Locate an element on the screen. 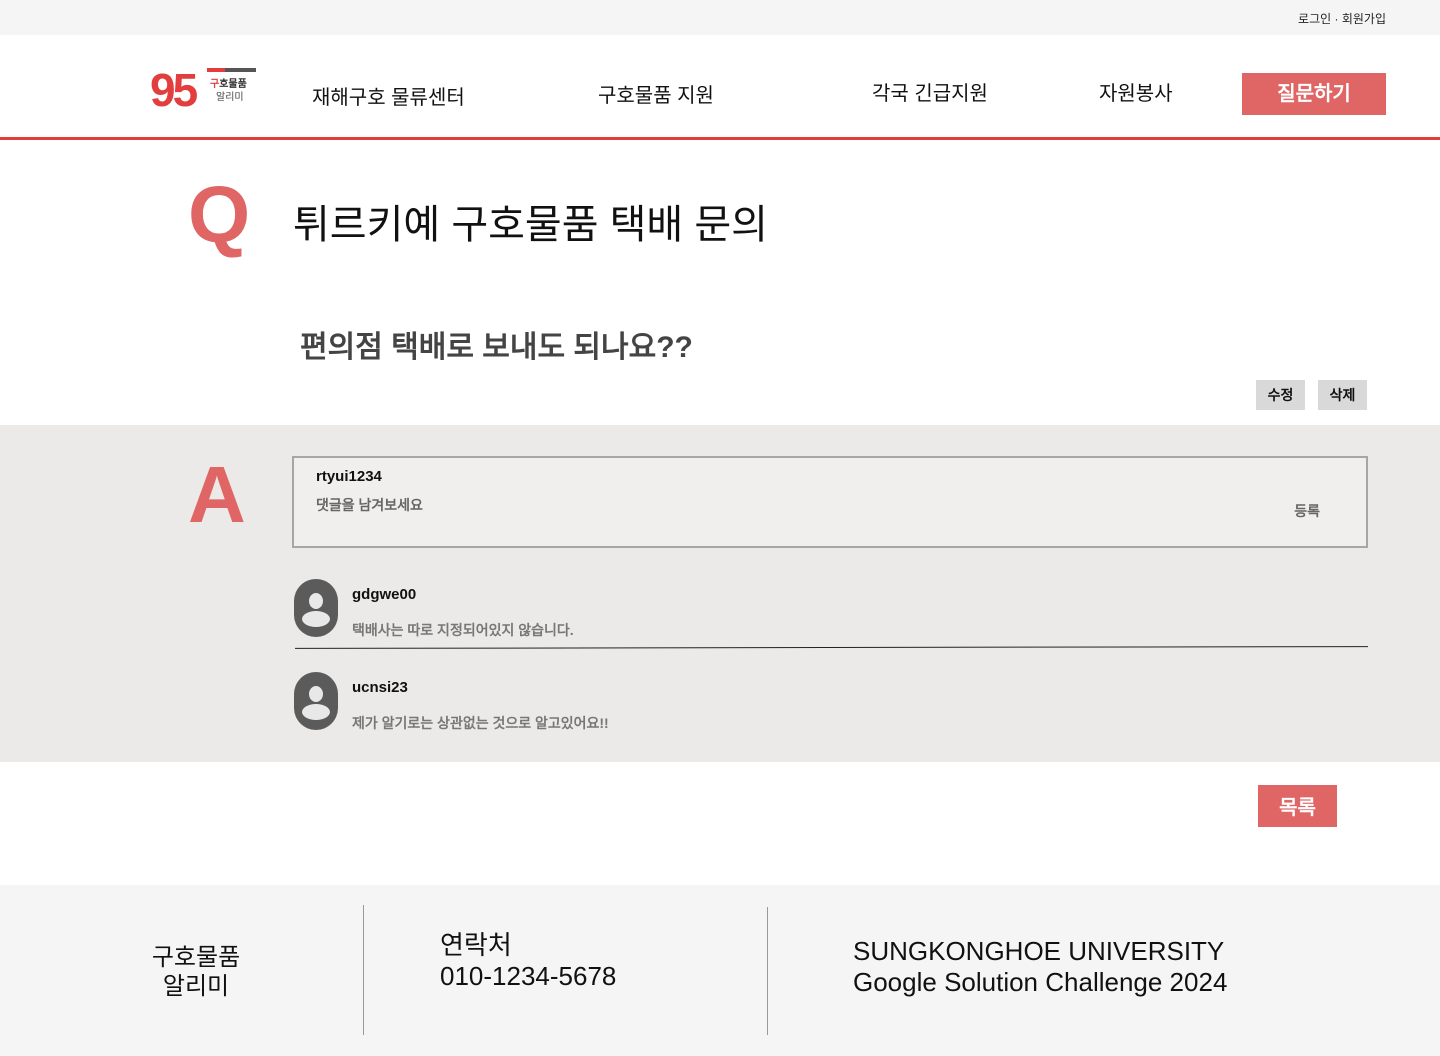 The image size is (1440, 1056). comment-input: 댓글을 남겨보세요 is located at coordinates (369, 505).